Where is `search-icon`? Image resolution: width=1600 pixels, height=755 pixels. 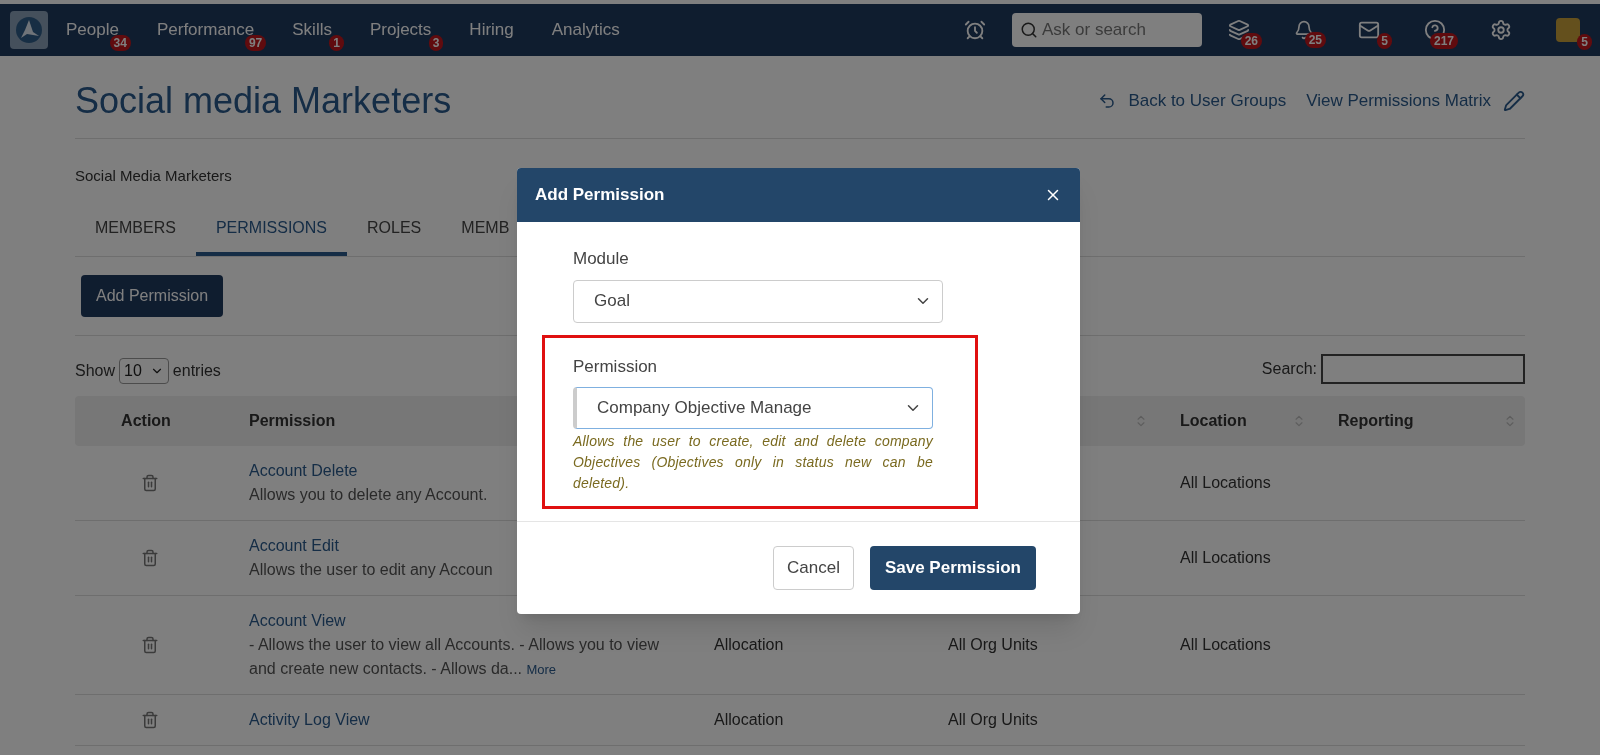 search-icon is located at coordinates (1029, 30).